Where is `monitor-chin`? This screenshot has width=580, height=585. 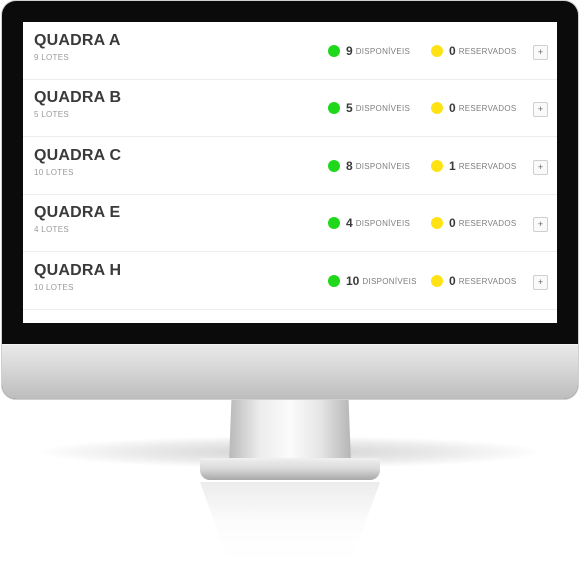 monitor-chin is located at coordinates (290, 371).